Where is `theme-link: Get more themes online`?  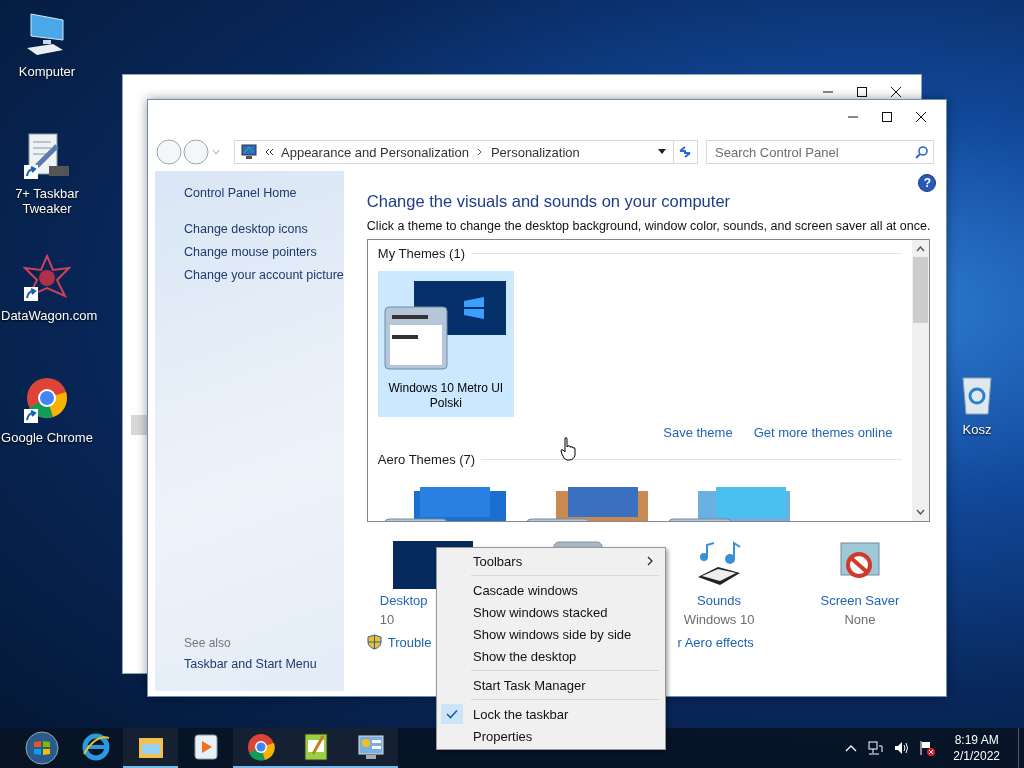
theme-link: Get more themes online is located at coordinates (823, 432).